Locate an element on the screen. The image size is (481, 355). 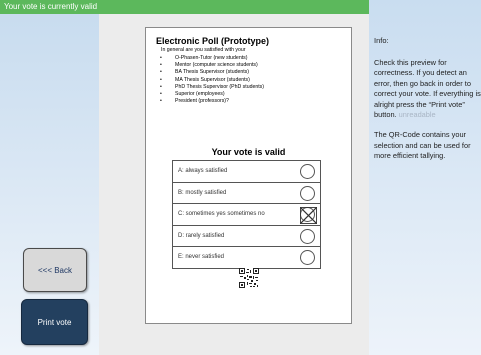
info-faded-word: unreadable is located at coordinates (417, 115).